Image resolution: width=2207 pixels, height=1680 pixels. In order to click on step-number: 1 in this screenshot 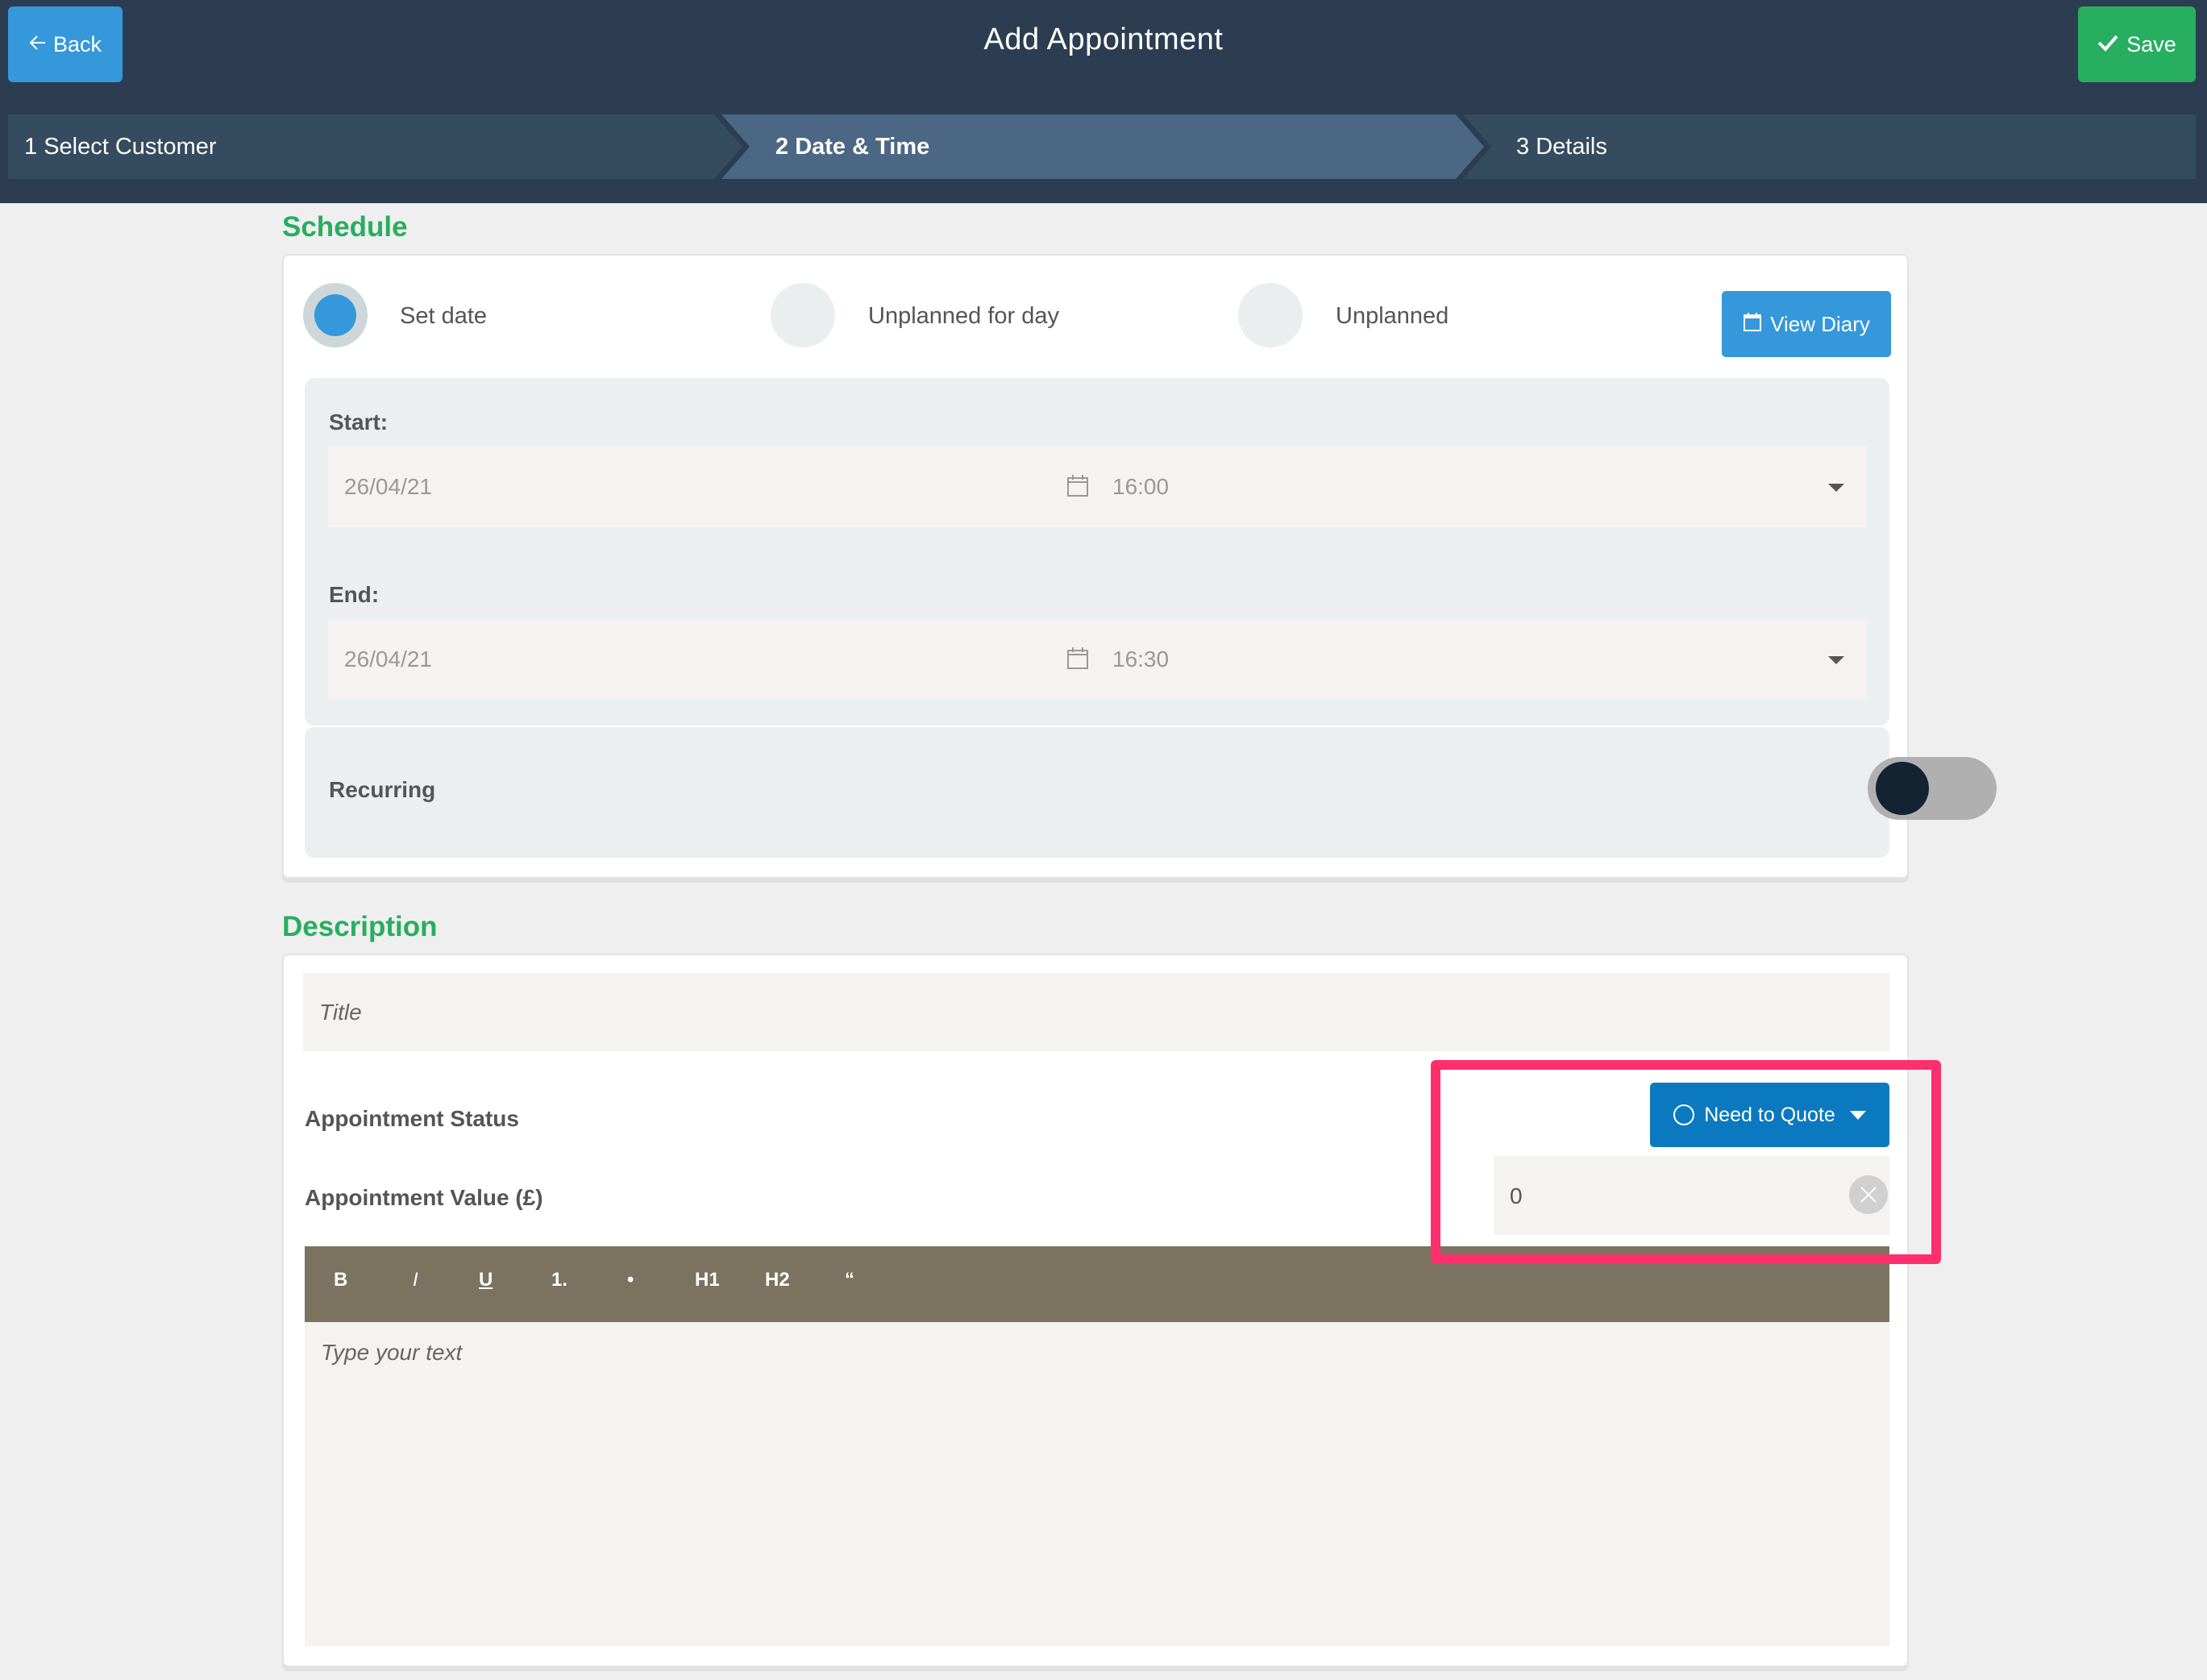, I will do `click(31, 146)`.